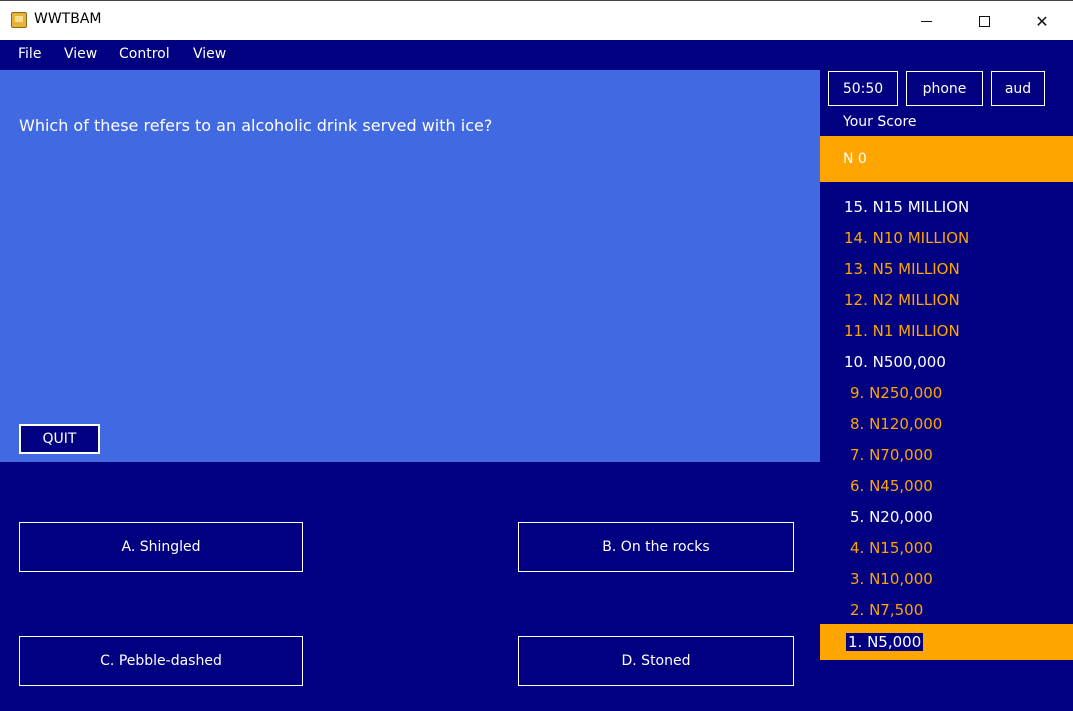 The width and height of the screenshot is (1073, 711). What do you see at coordinates (902, 331) in the screenshot?
I see `ladder-label: 11. N1 MILLION` at bounding box center [902, 331].